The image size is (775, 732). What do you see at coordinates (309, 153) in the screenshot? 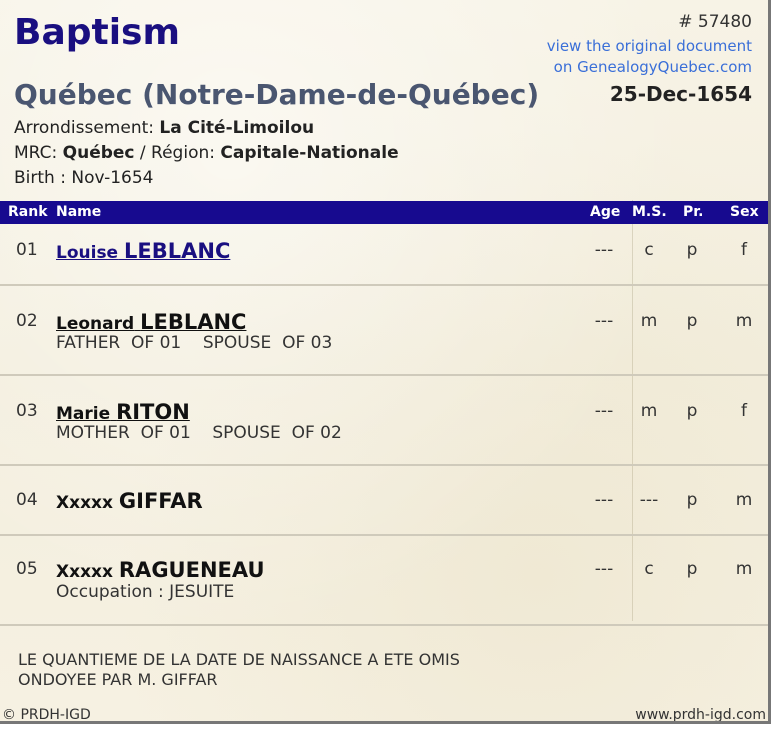
I see `region-value: Capitale-Nationale` at bounding box center [309, 153].